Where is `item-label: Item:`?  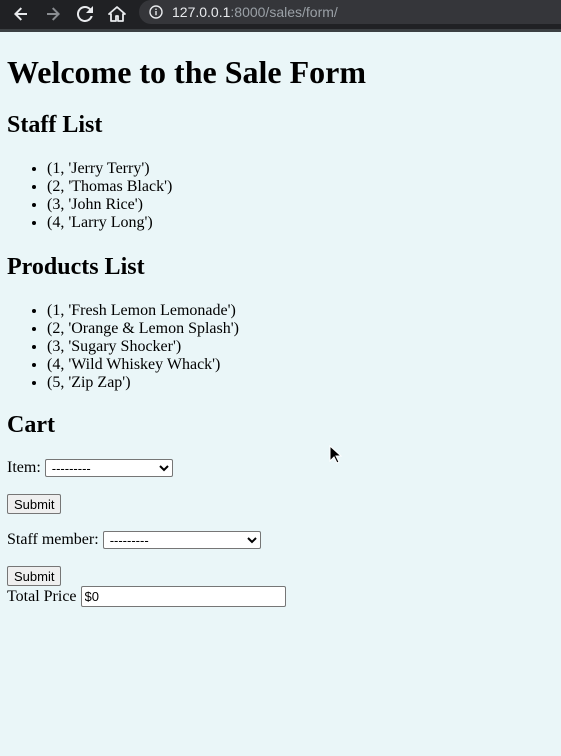 item-label: Item: is located at coordinates (24, 467).